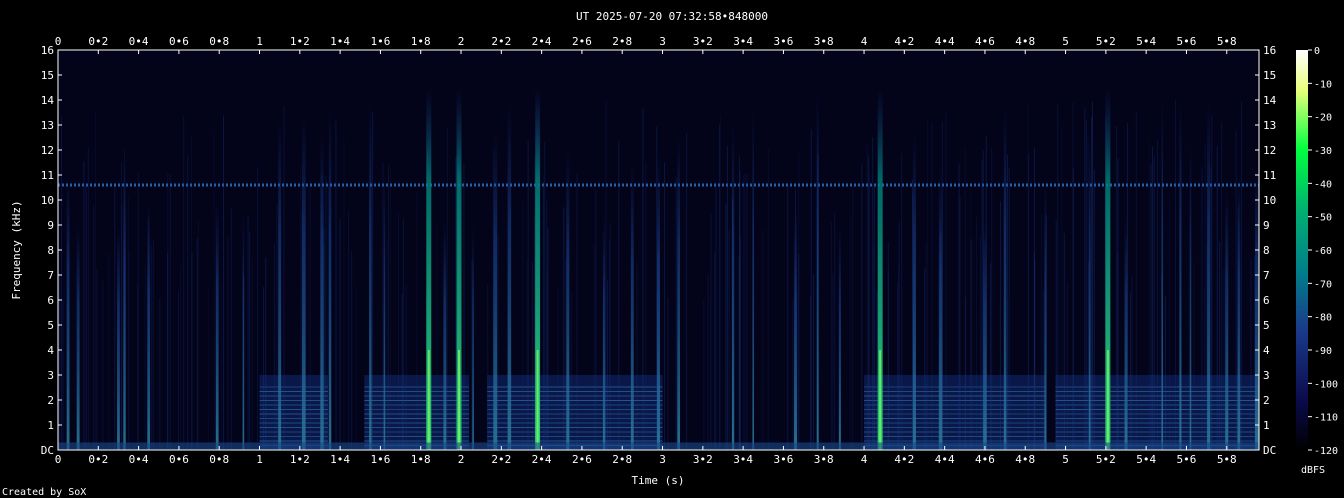 The width and height of the screenshot is (1344, 498). What do you see at coordinates (501, 459) in the screenshot?
I see `x-tick-label: 2•2` at bounding box center [501, 459].